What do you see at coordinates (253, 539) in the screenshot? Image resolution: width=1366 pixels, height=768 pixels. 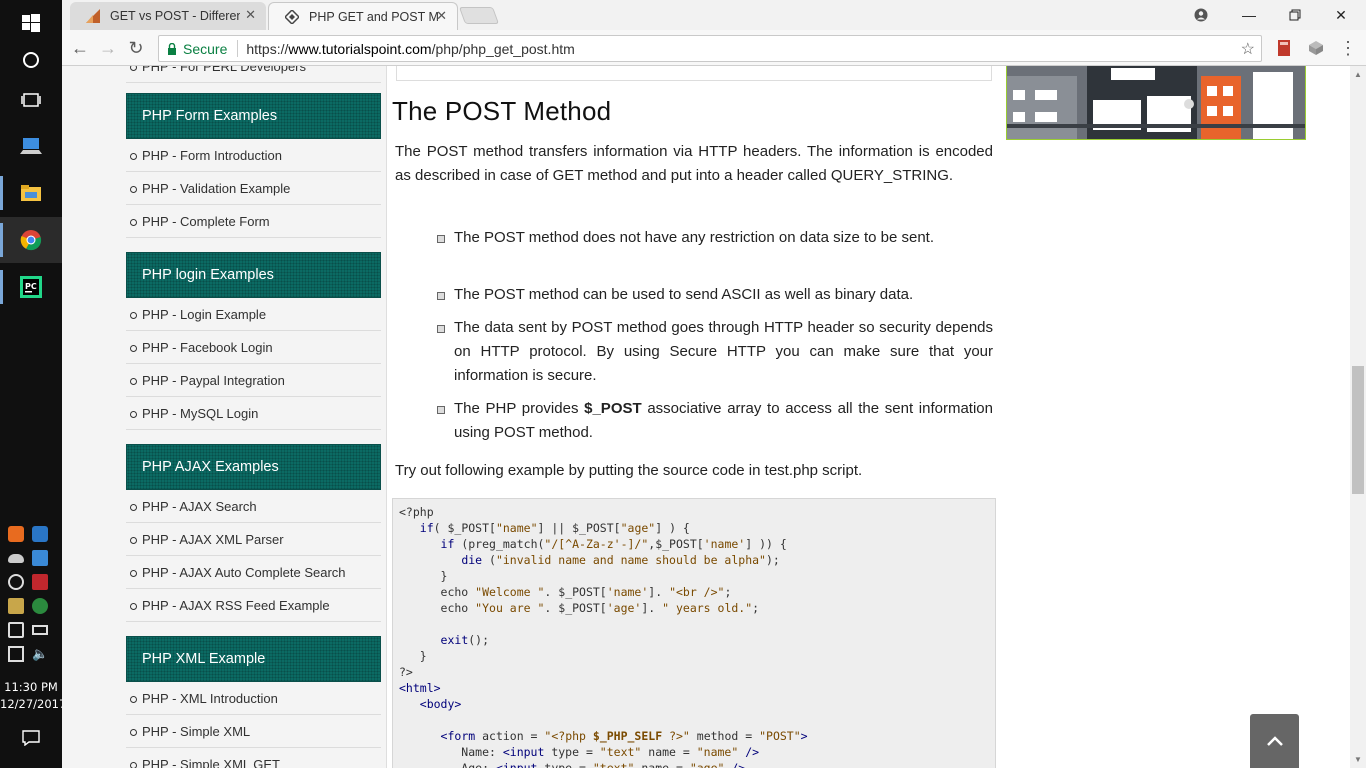 I see `sidebar-link-ajax-xml-parser: PHP - AJAX XML Parser` at bounding box center [253, 539].